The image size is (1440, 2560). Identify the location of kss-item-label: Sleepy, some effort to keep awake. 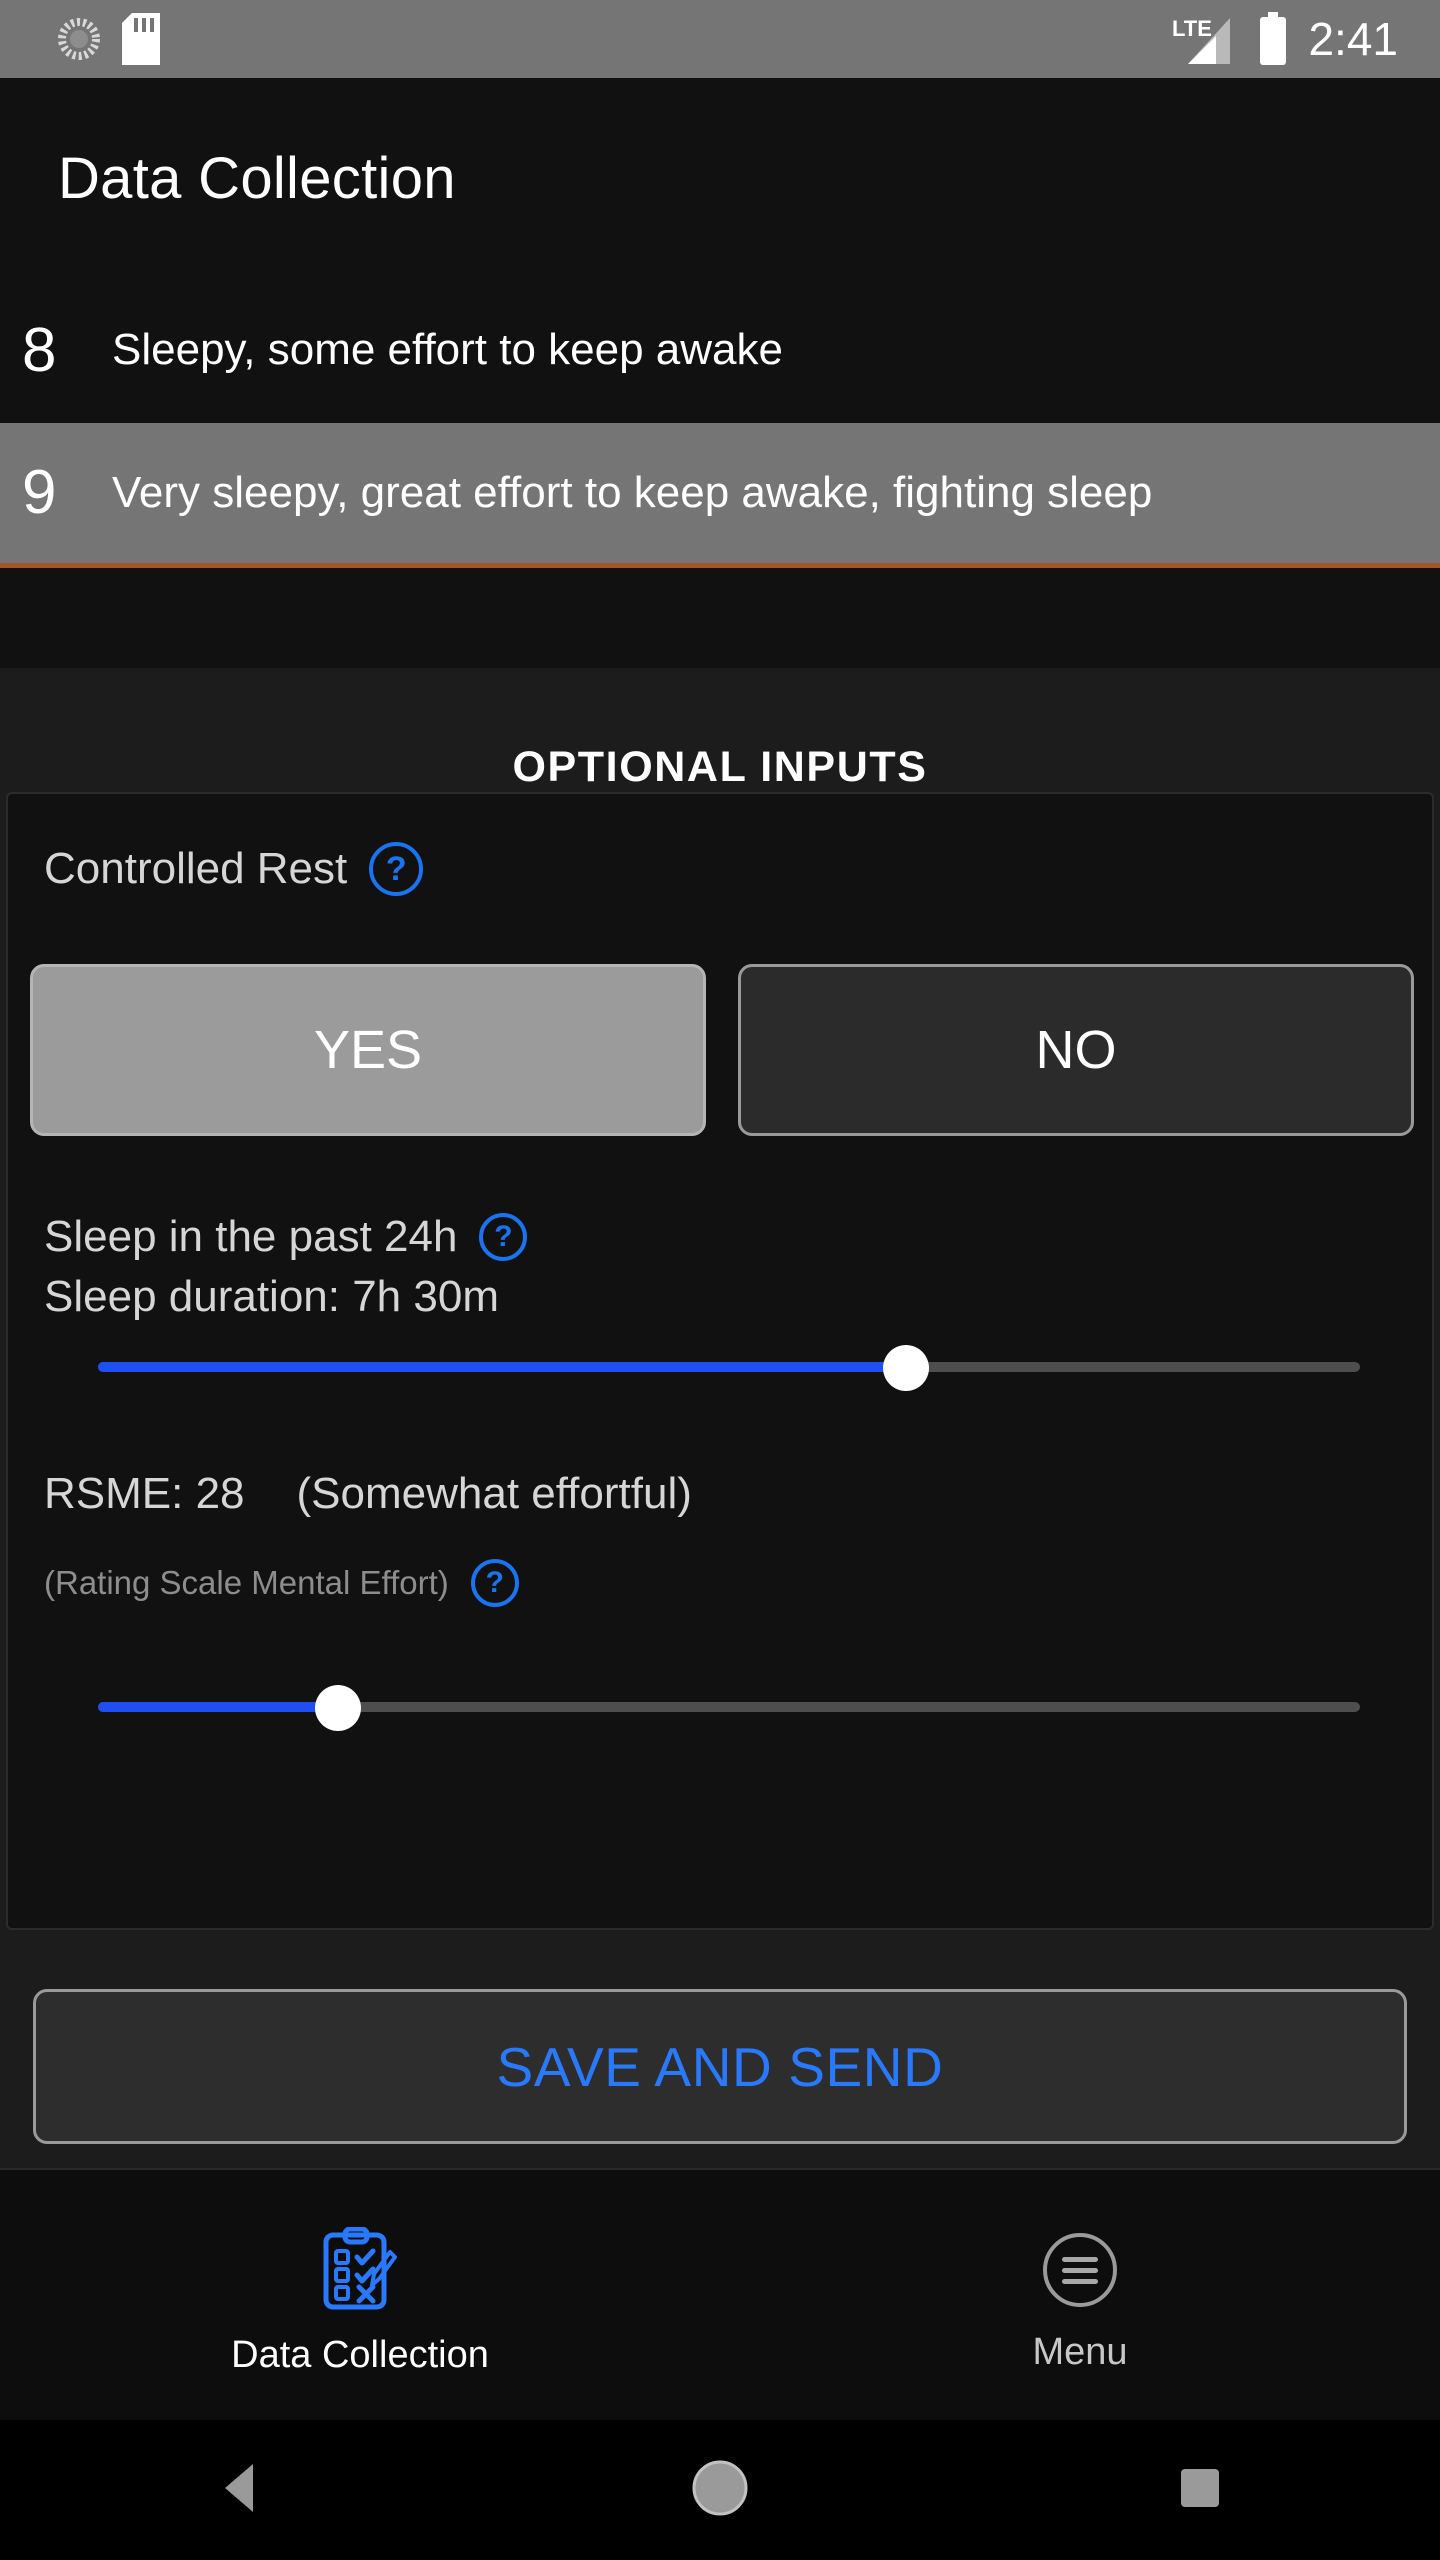
(447, 350).